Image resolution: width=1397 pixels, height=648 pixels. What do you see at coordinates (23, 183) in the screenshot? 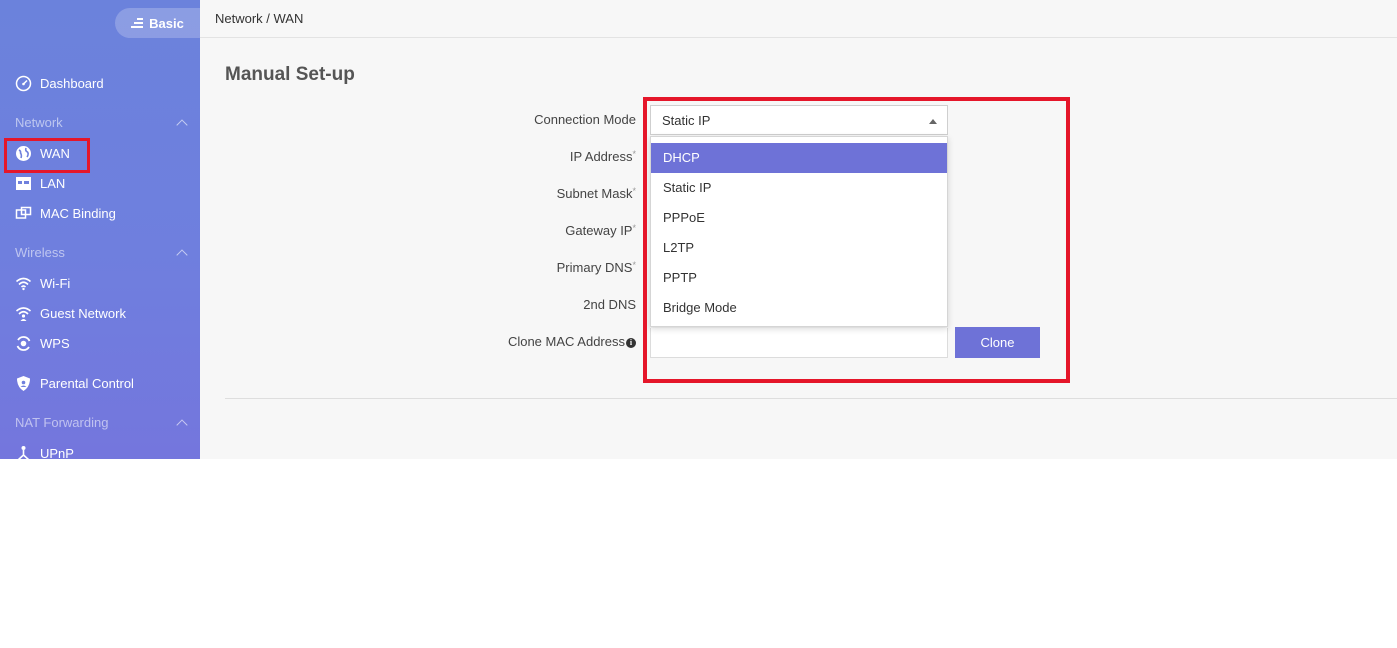
I see `lan-icon` at bounding box center [23, 183].